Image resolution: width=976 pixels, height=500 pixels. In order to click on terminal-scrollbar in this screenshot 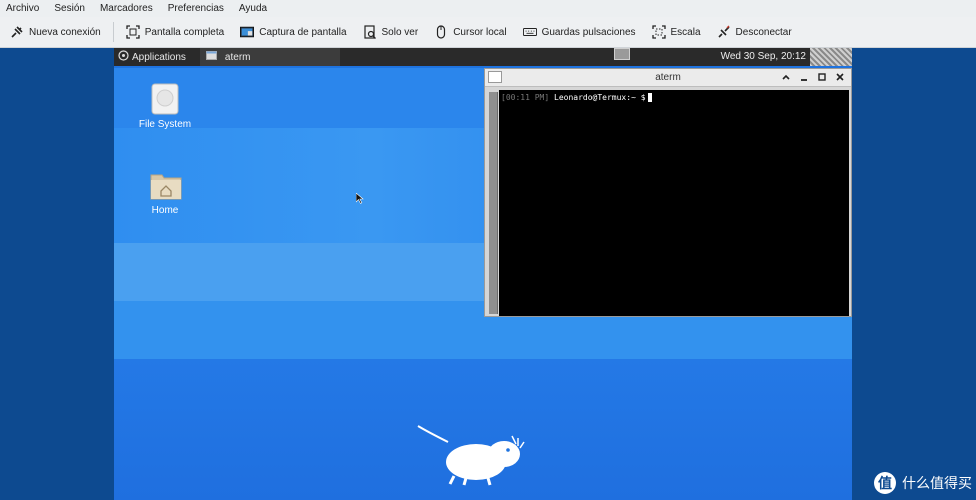, I will do `click(493, 203)`.